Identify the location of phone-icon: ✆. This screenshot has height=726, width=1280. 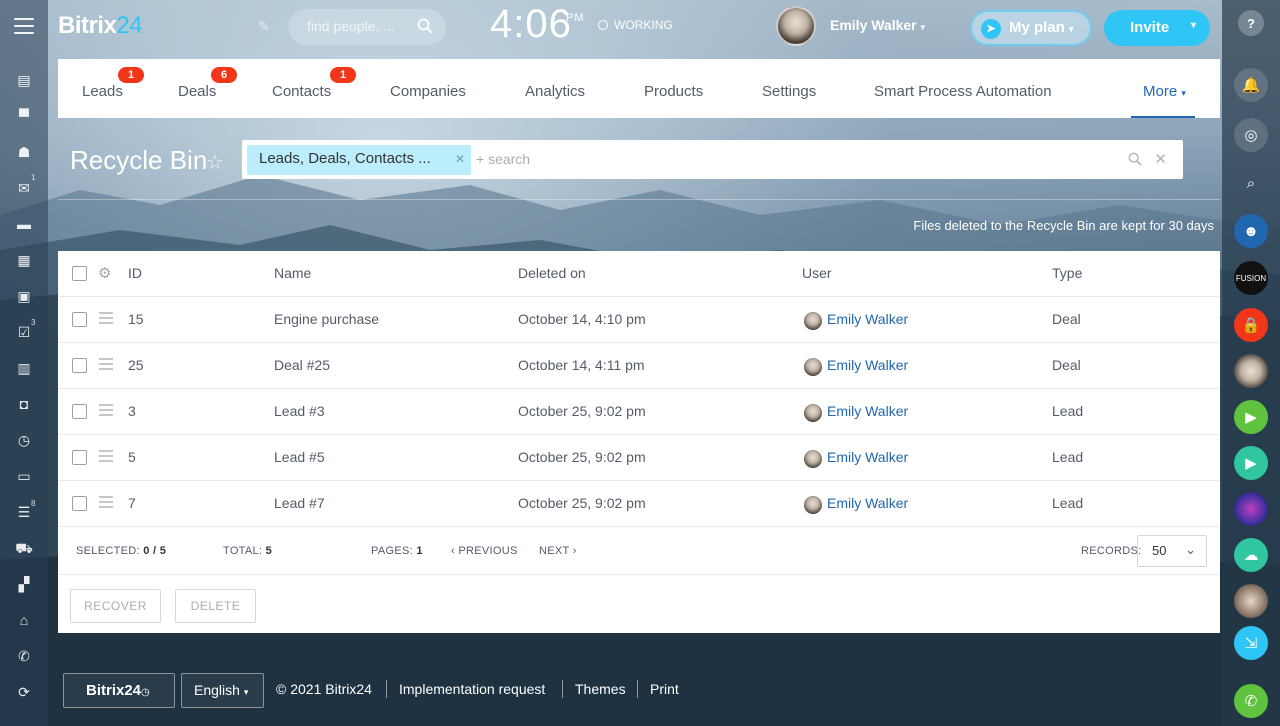
(24, 656).